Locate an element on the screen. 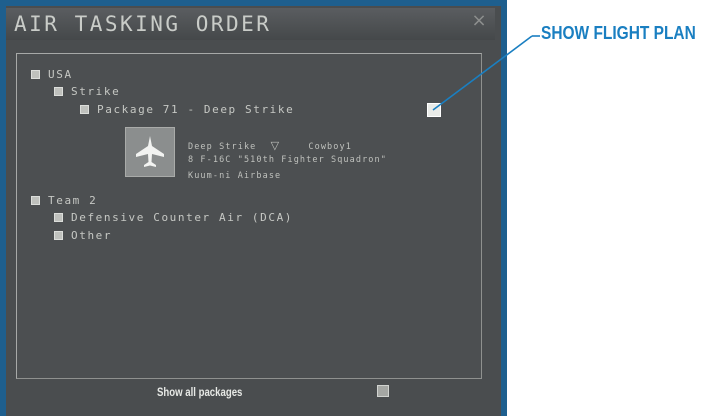 The image size is (719, 416). show-flight-plan-callout: SHOW FLIGHT PLAN is located at coordinates (618, 33).